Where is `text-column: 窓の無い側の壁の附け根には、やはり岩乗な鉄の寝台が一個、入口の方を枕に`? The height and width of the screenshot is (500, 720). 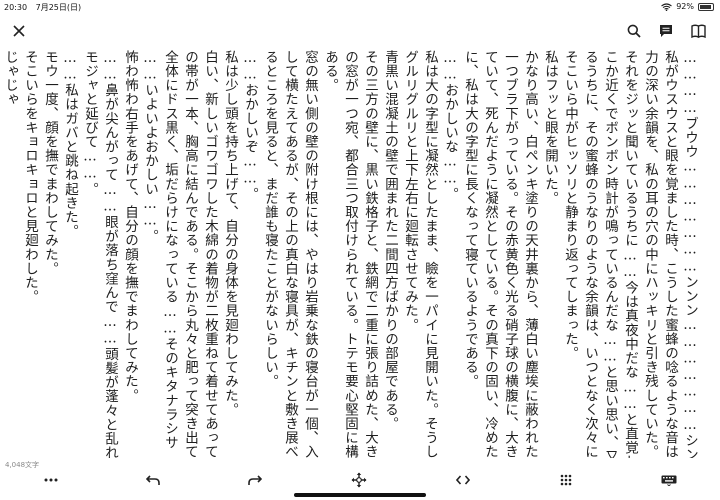 text-column: 窓の無い側の壁の附け根には、やはり岩乗な鉄の寝台が一個、入口の方を枕に is located at coordinates (310, 254).